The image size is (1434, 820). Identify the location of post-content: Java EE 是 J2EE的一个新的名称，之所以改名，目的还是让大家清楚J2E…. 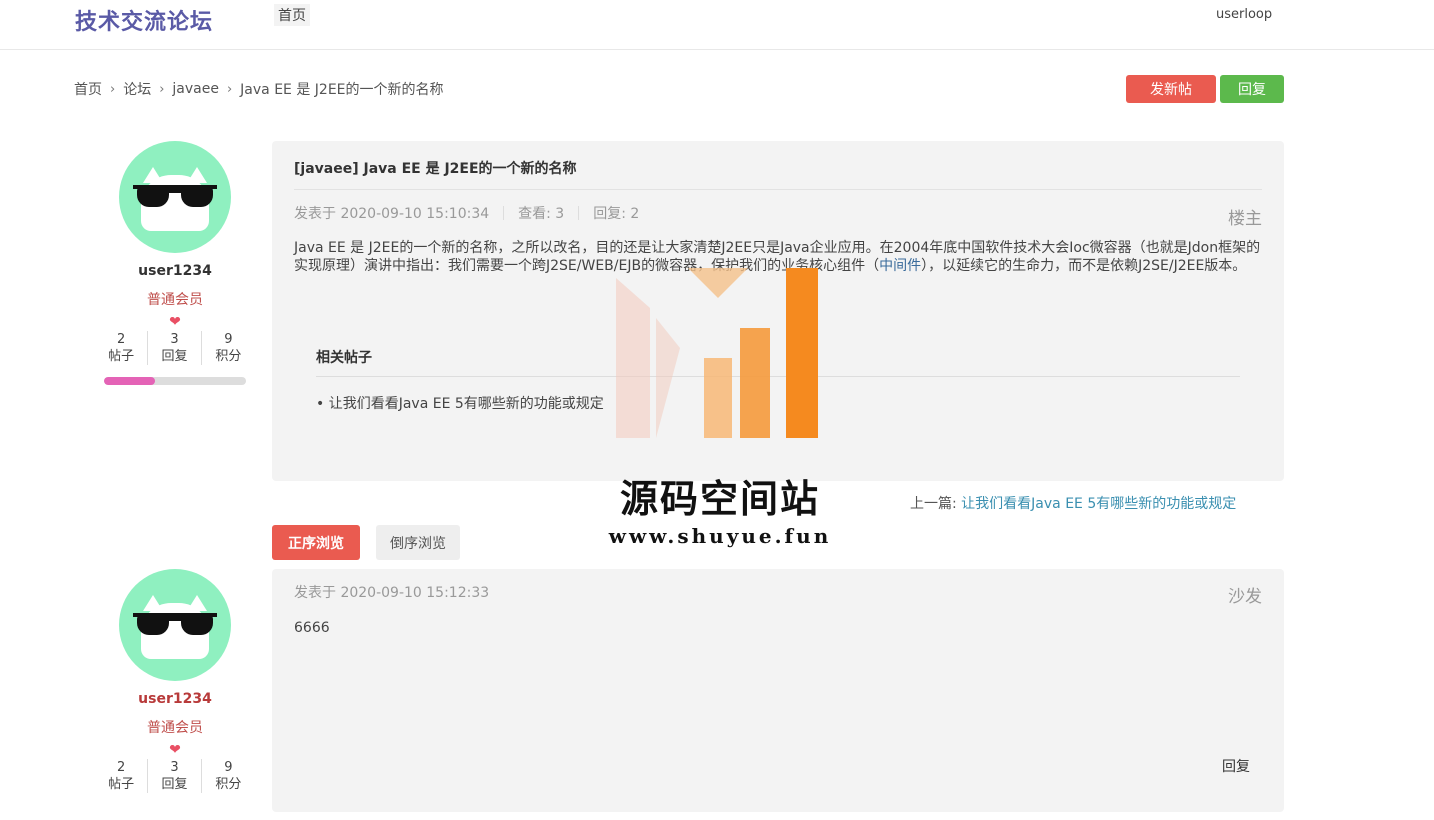
(777, 257).